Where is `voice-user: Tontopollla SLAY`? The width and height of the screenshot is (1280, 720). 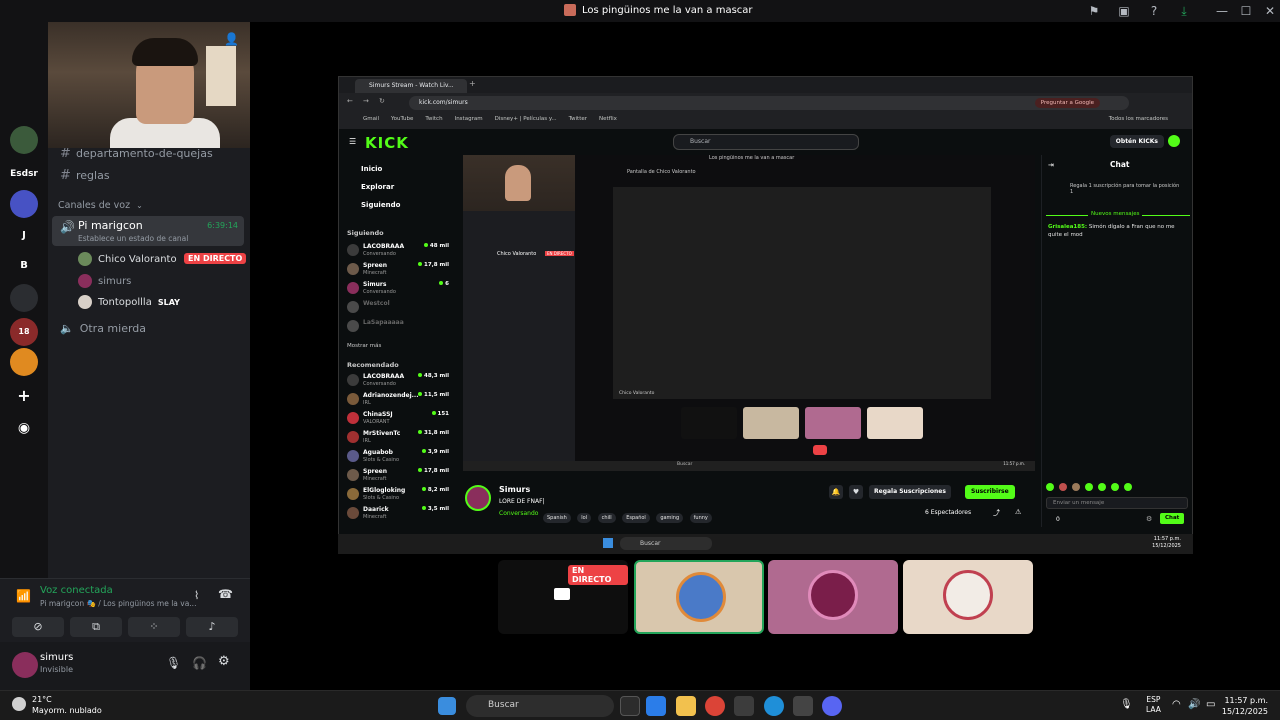 voice-user: Tontopollla SLAY is located at coordinates (129, 302).